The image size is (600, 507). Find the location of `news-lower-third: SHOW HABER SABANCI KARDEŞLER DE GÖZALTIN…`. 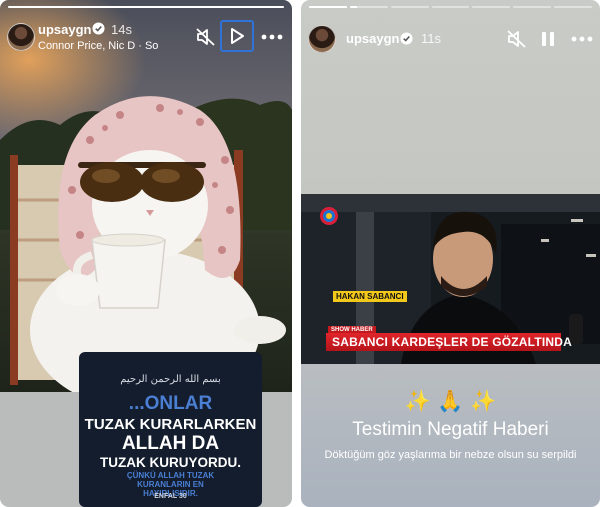

news-lower-third: SHOW HABER SABANCI KARDEŞLER DE GÖZALTIN… is located at coordinates (449, 338).